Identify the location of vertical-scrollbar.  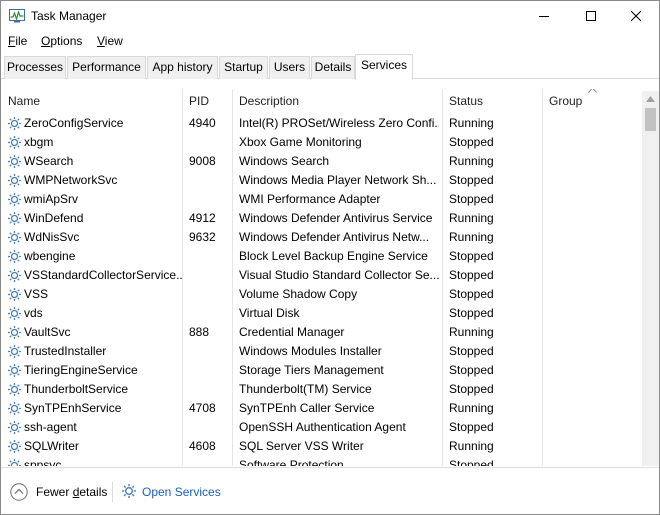
(650, 278).